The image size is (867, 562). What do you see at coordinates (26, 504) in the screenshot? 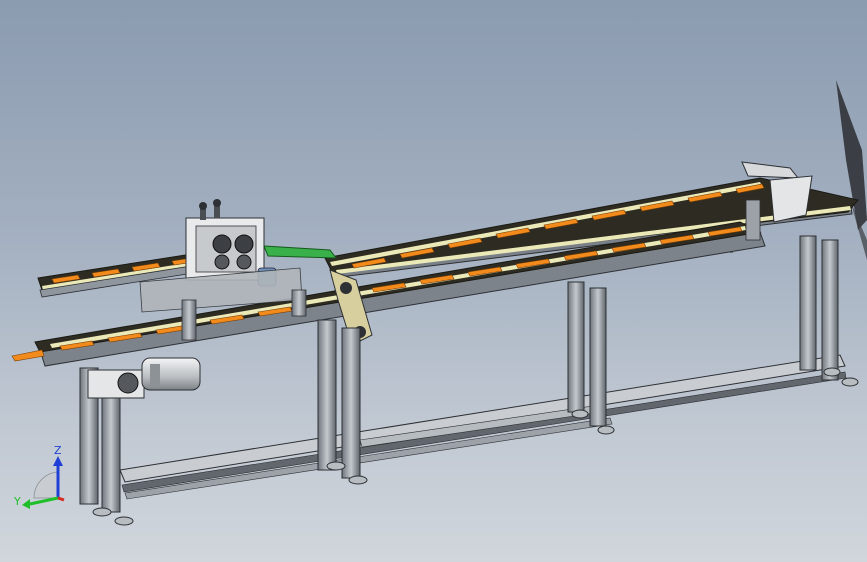
I see `y-axis-arrow` at bounding box center [26, 504].